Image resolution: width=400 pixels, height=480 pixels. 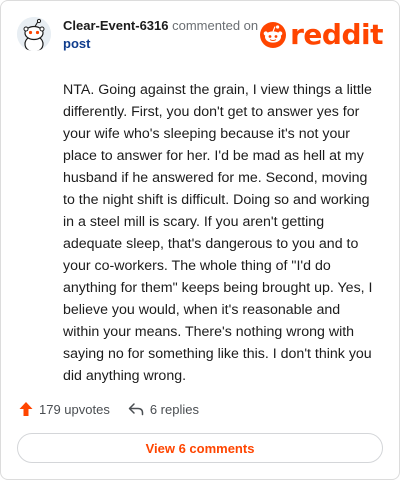 What do you see at coordinates (118, 409) in the screenshot?
I see `comment-actions: 179 upvotes 6 replies` at bounding box center [118, 409].